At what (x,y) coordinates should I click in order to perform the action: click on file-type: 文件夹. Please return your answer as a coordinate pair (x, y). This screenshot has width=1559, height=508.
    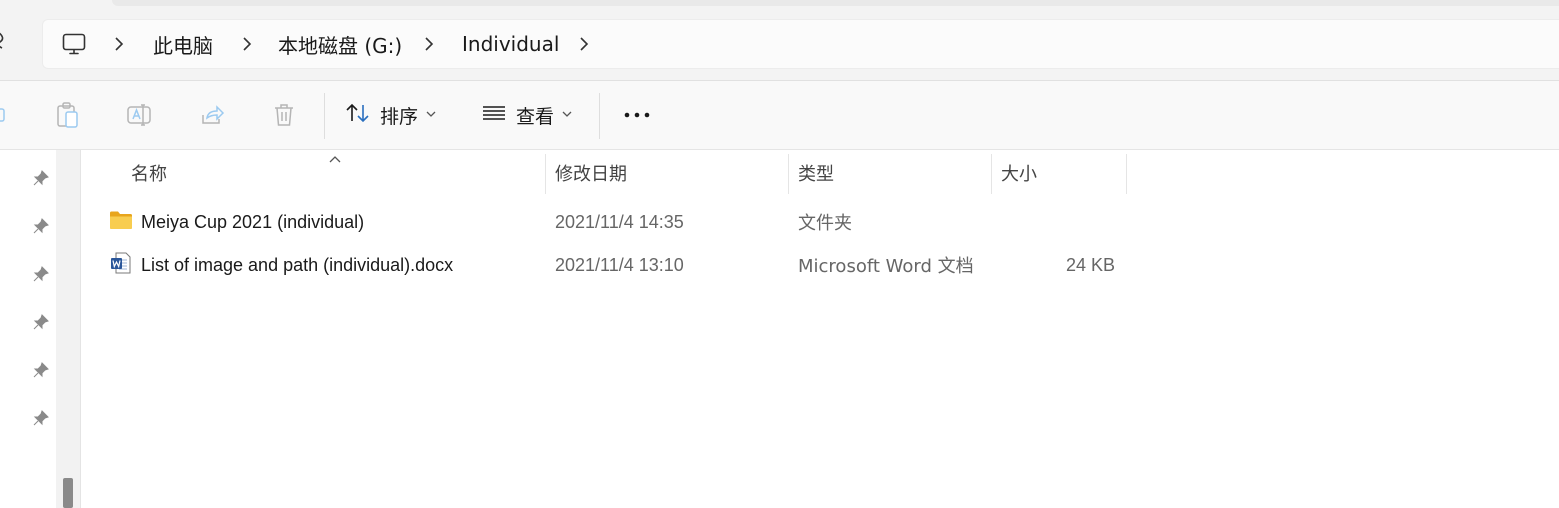
    Looking at the image, I should click on (825, 223).